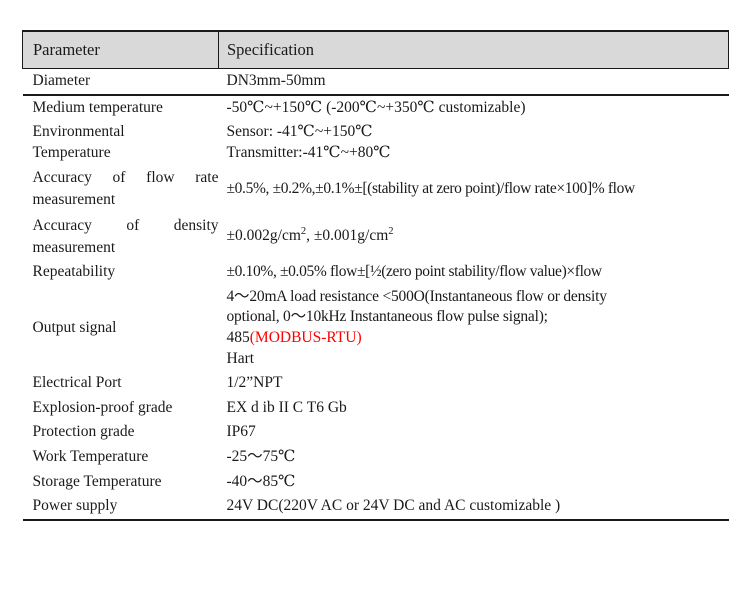  What do you see at coordinates (299, 132) in the screenshot?
I see `specification-sensor-temperature: Sensor: -41℃~+150℃` at bounding box center [299, 132].